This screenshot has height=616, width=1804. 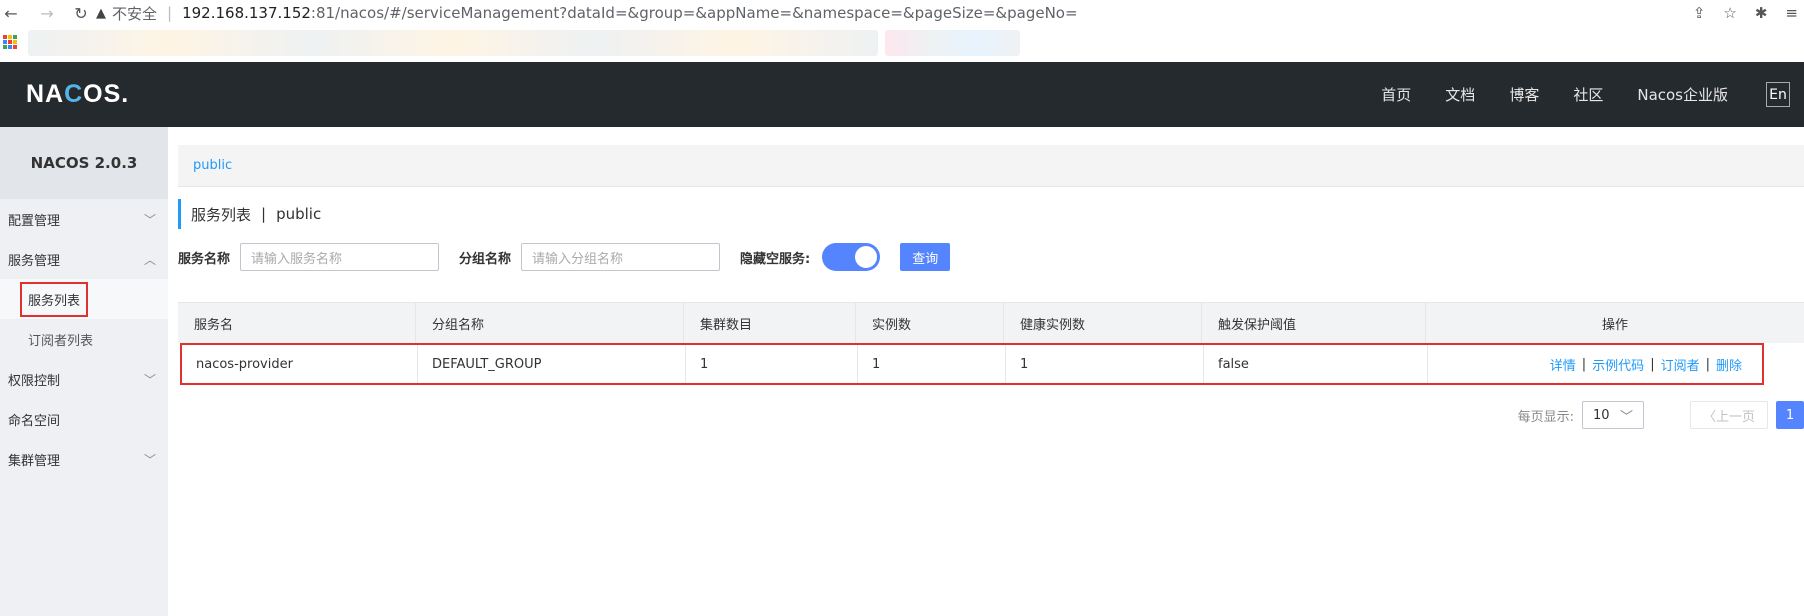 I want to click on page-title: 服务列表 | public, so click(x=991, y=214).